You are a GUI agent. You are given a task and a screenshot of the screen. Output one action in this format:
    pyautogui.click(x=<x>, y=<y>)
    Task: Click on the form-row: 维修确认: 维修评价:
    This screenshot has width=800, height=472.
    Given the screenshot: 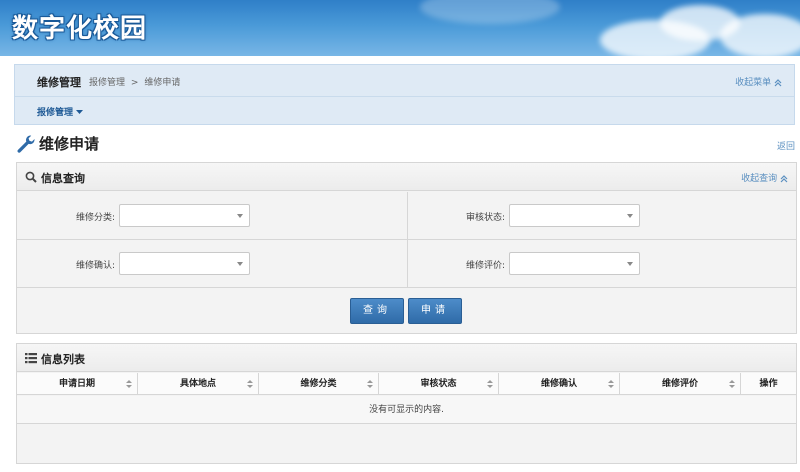 What is the action you would take?
    pyautogui.click(x=406, y=264)
    